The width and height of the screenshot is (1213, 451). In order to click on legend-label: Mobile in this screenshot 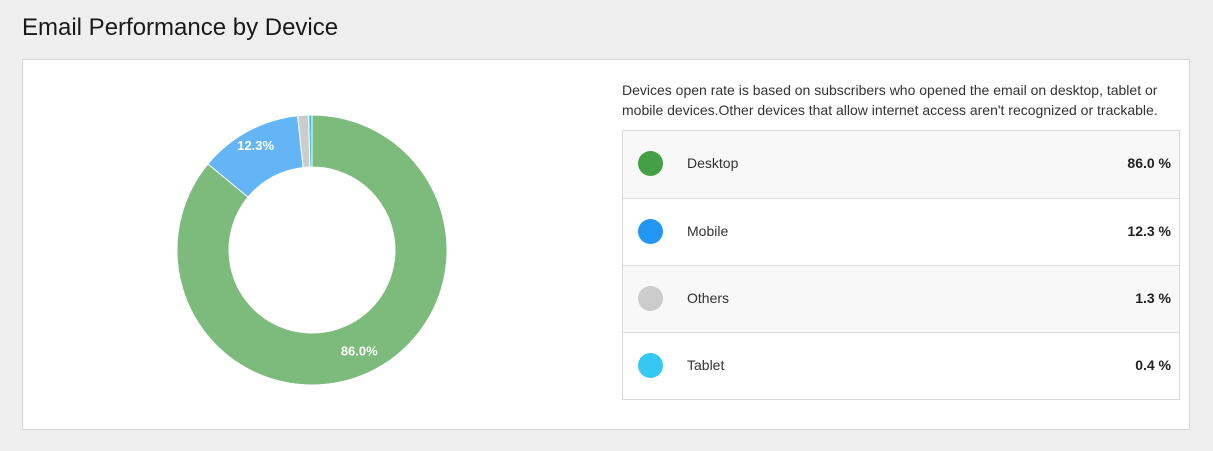, I will do `click(708, 231)`.